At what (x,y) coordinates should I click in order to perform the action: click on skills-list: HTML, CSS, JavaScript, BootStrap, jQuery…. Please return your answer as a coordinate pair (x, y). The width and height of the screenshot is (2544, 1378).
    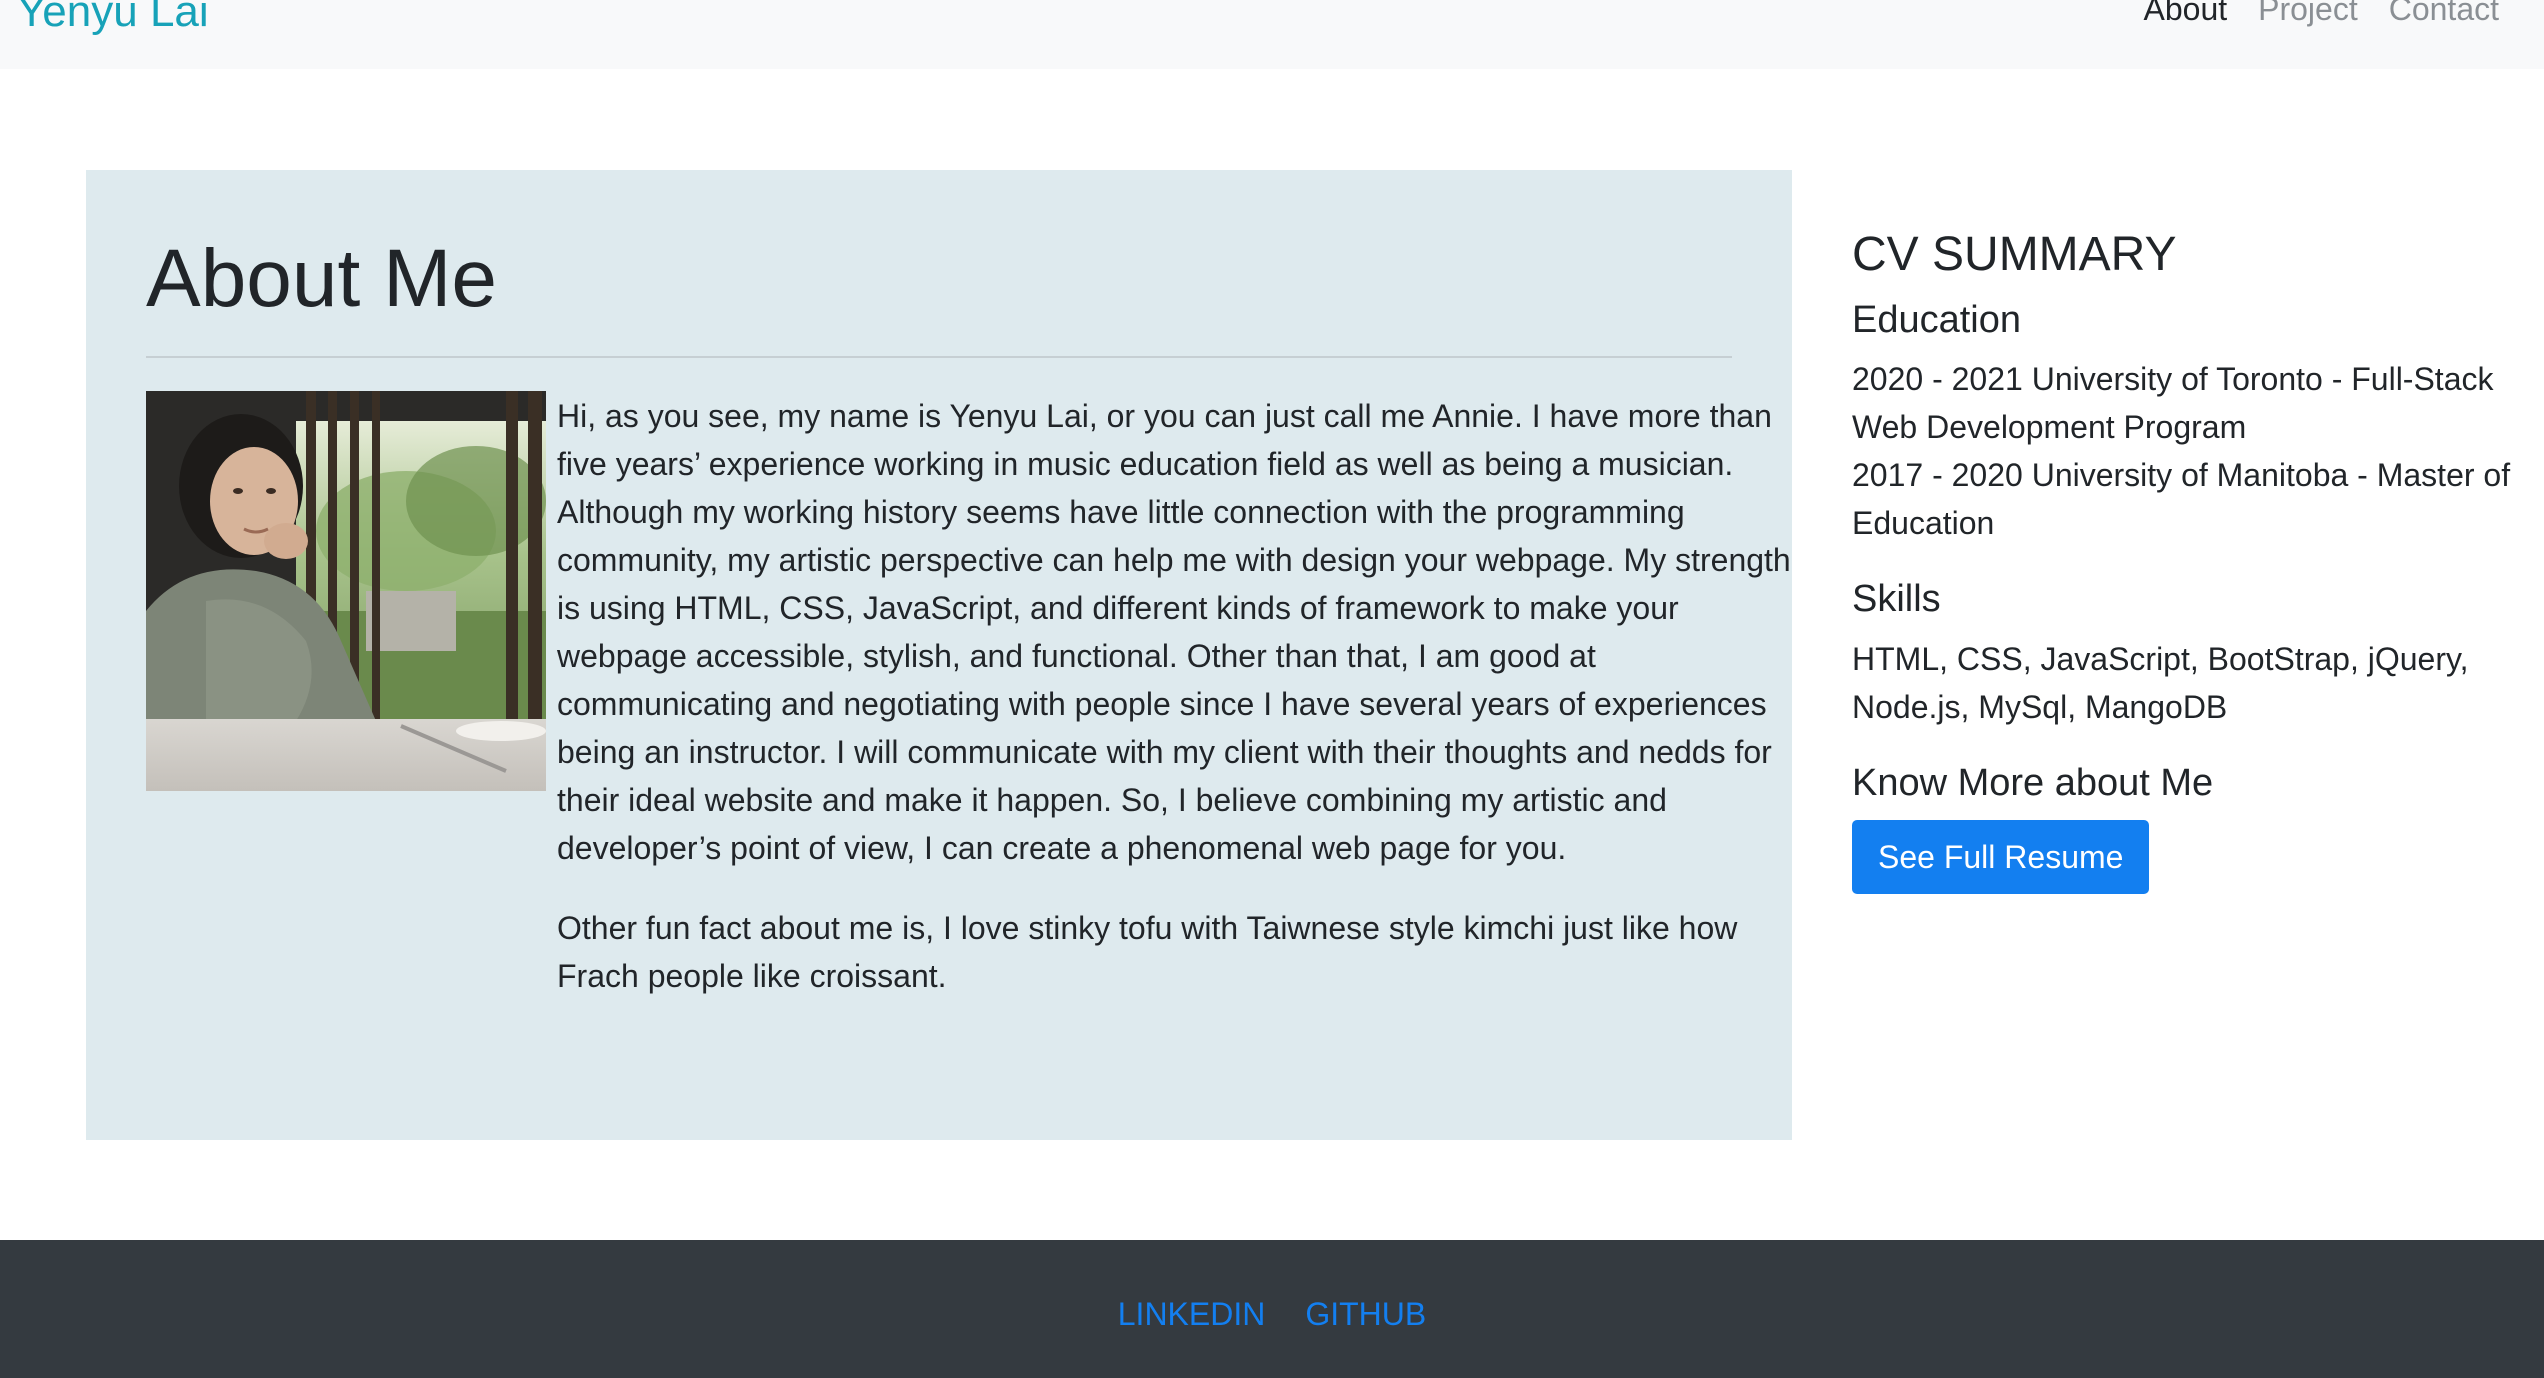
    Looking at the image, I should click on (2160, 682).